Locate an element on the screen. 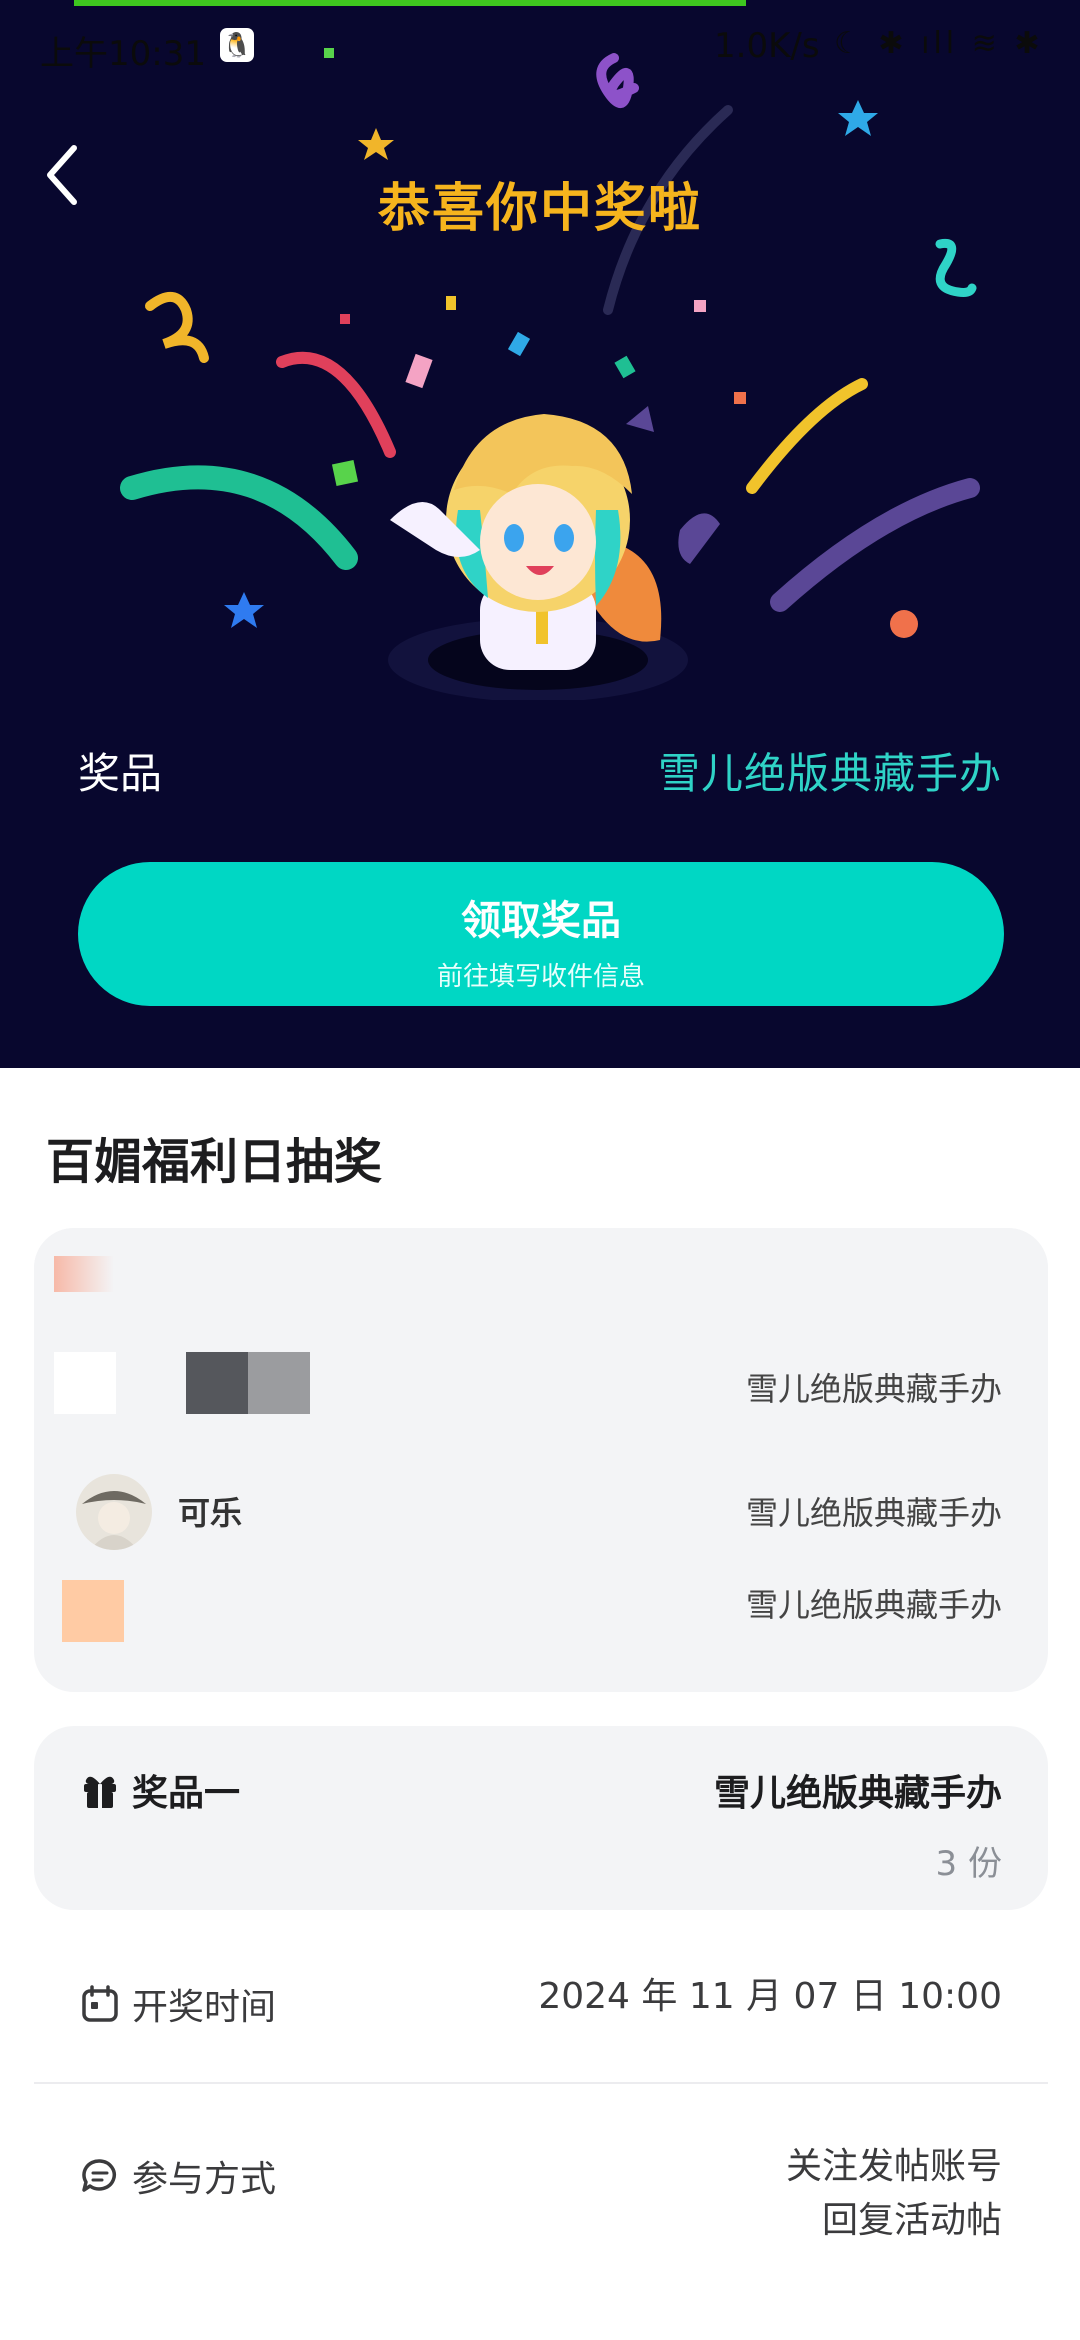  congrats-headline: 恭喜你中奖啦 is located at coordinates (539, 209).